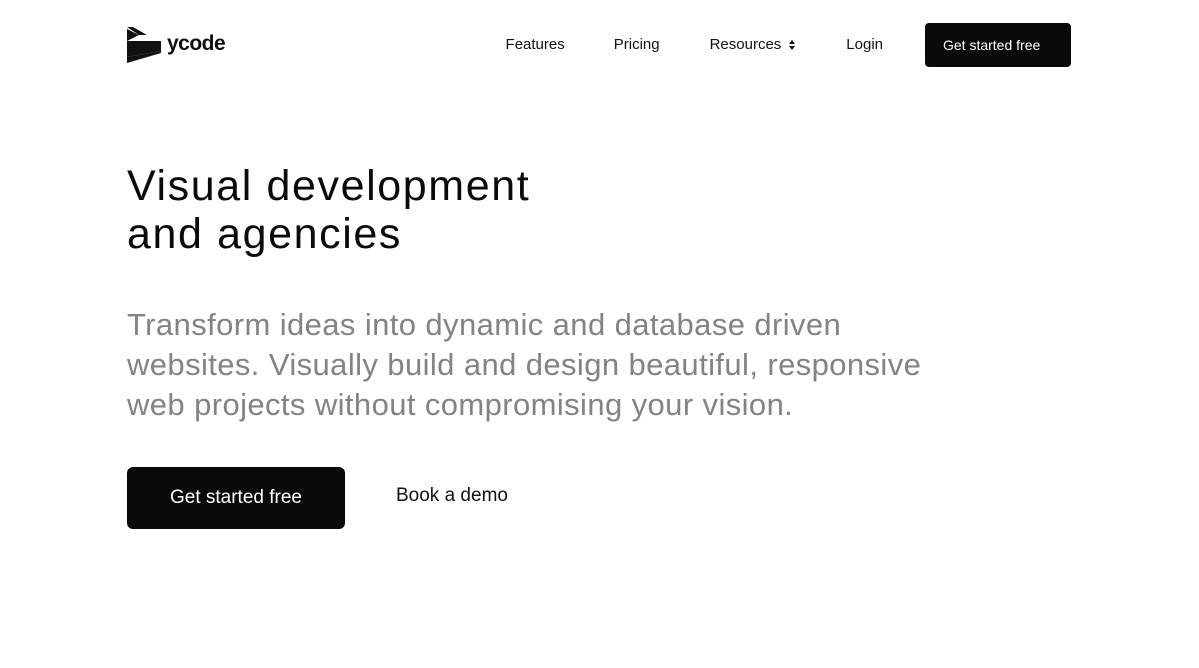 This screenshot has height=668, width=1199. What do you see at coordinates (998, 44) in the screenshot?
I see `header-get-started-button: Get started free` at bounding box center [998, 44].